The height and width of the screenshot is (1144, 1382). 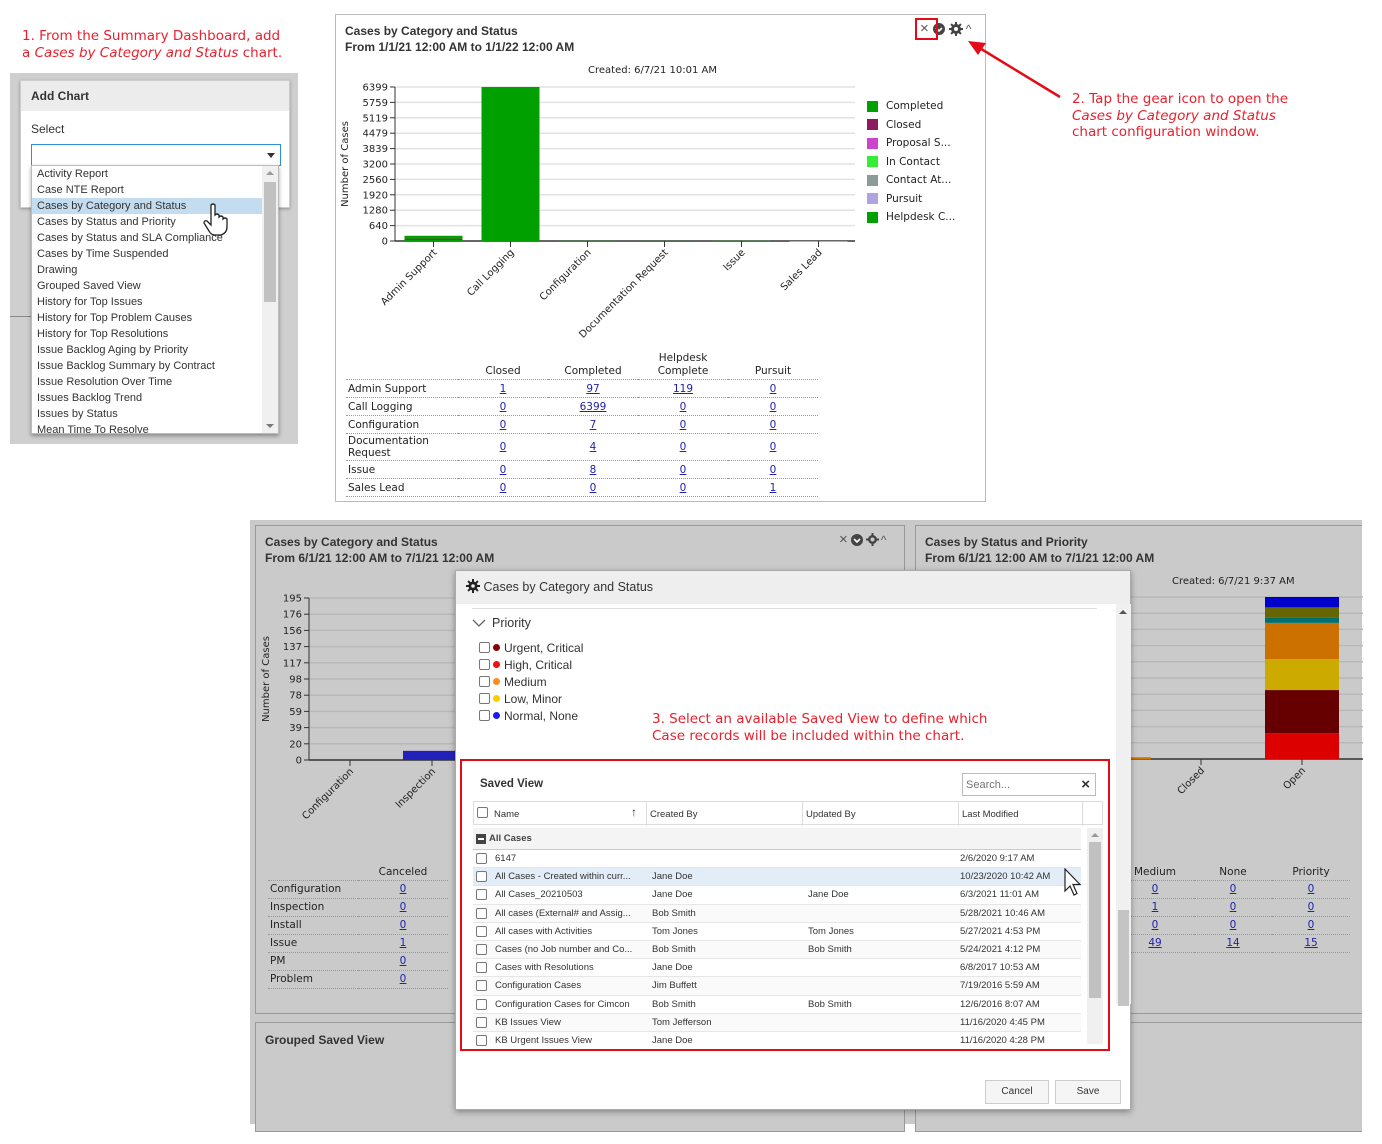 What do you see at coordinates (969, 29) in the screenshot?
I see `collapse-icon: ^` at bounding box center [969, 29].